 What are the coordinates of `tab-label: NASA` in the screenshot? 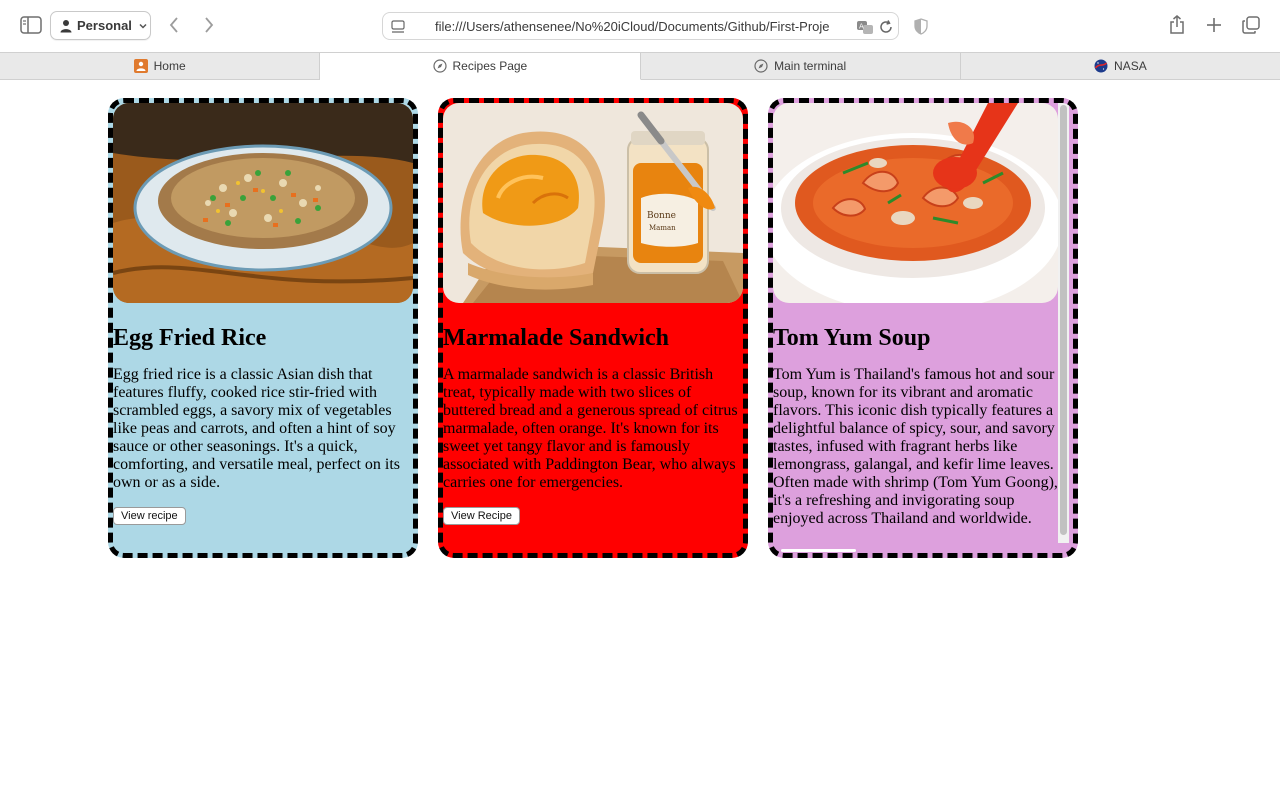 It's located at (1130, 66).